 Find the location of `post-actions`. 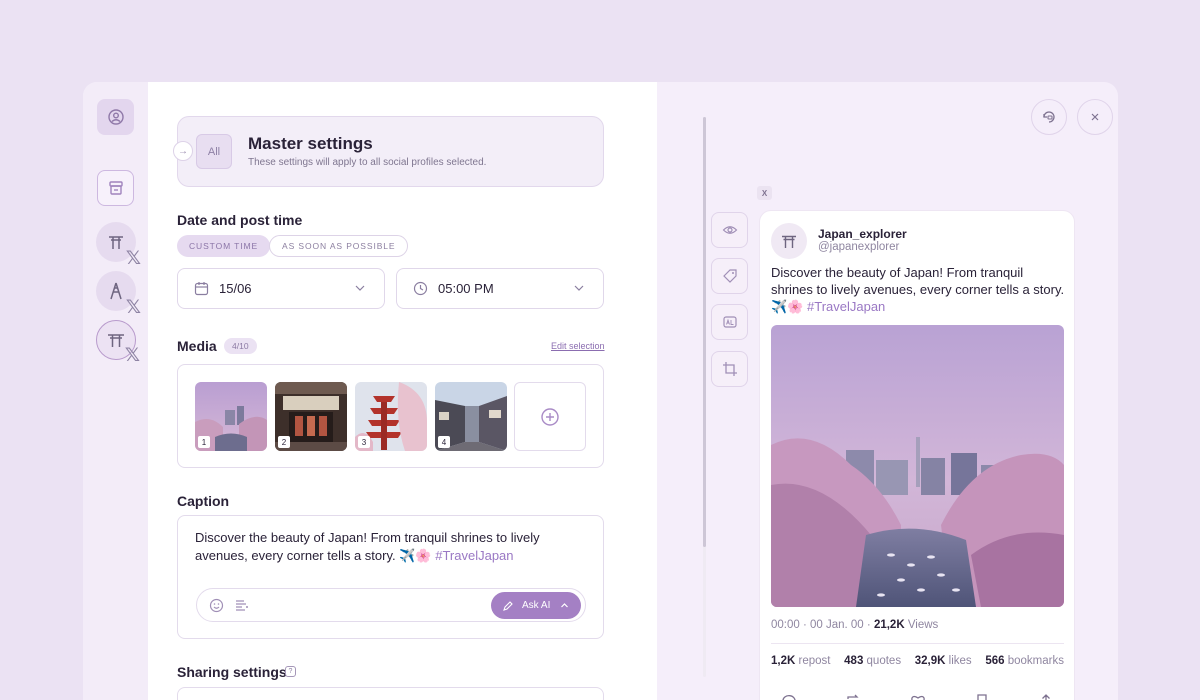

post-actions is located at coordinates (917, 696).